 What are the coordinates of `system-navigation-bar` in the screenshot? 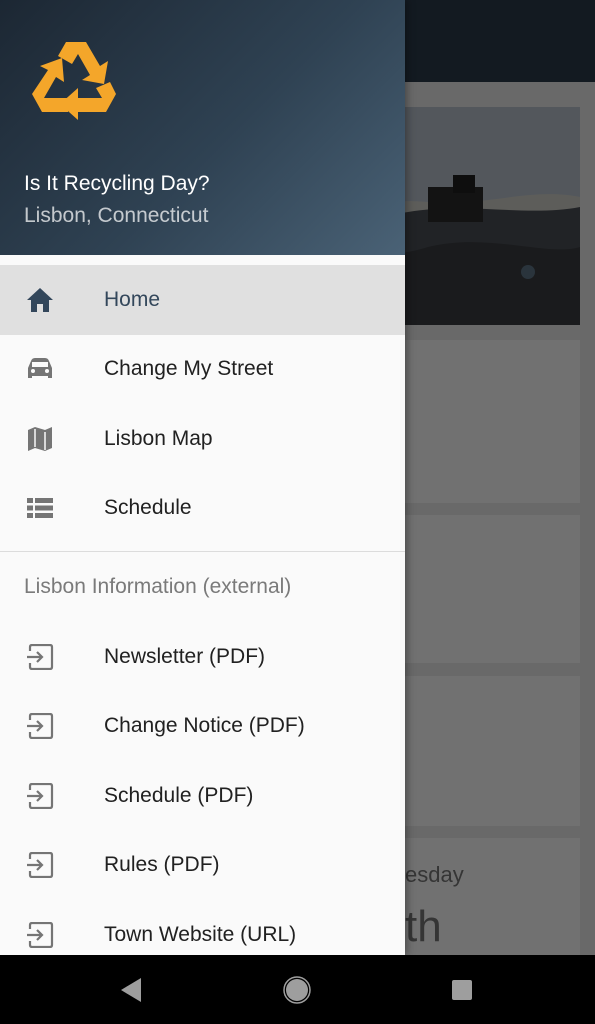 It's located at (297, 989).